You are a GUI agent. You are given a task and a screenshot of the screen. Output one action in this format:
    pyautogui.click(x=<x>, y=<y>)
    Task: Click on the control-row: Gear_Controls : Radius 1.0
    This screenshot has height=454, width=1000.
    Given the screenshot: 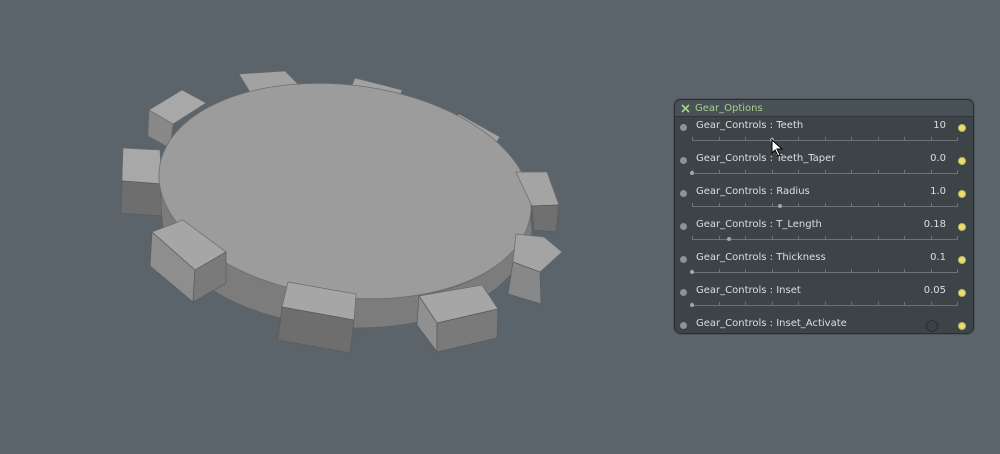 What is the action you would take?
    pyautogui.click(x=824, y=199)
    